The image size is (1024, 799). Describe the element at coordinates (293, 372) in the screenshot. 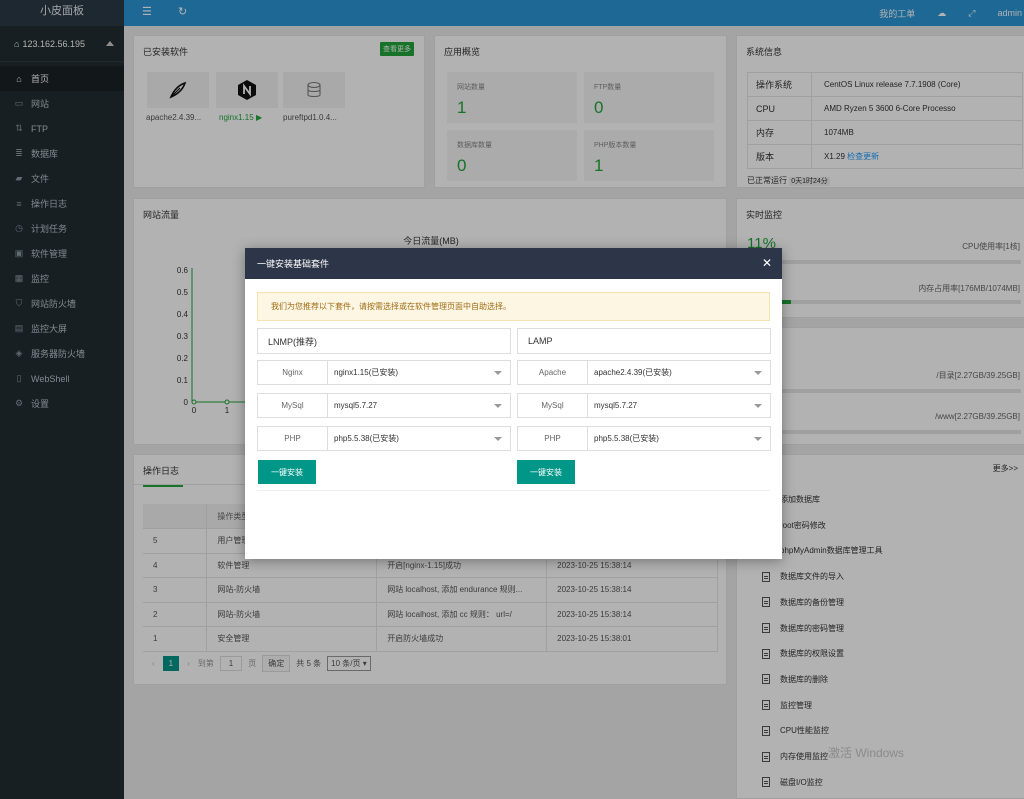

I see `row-label: Nginx` at that location.